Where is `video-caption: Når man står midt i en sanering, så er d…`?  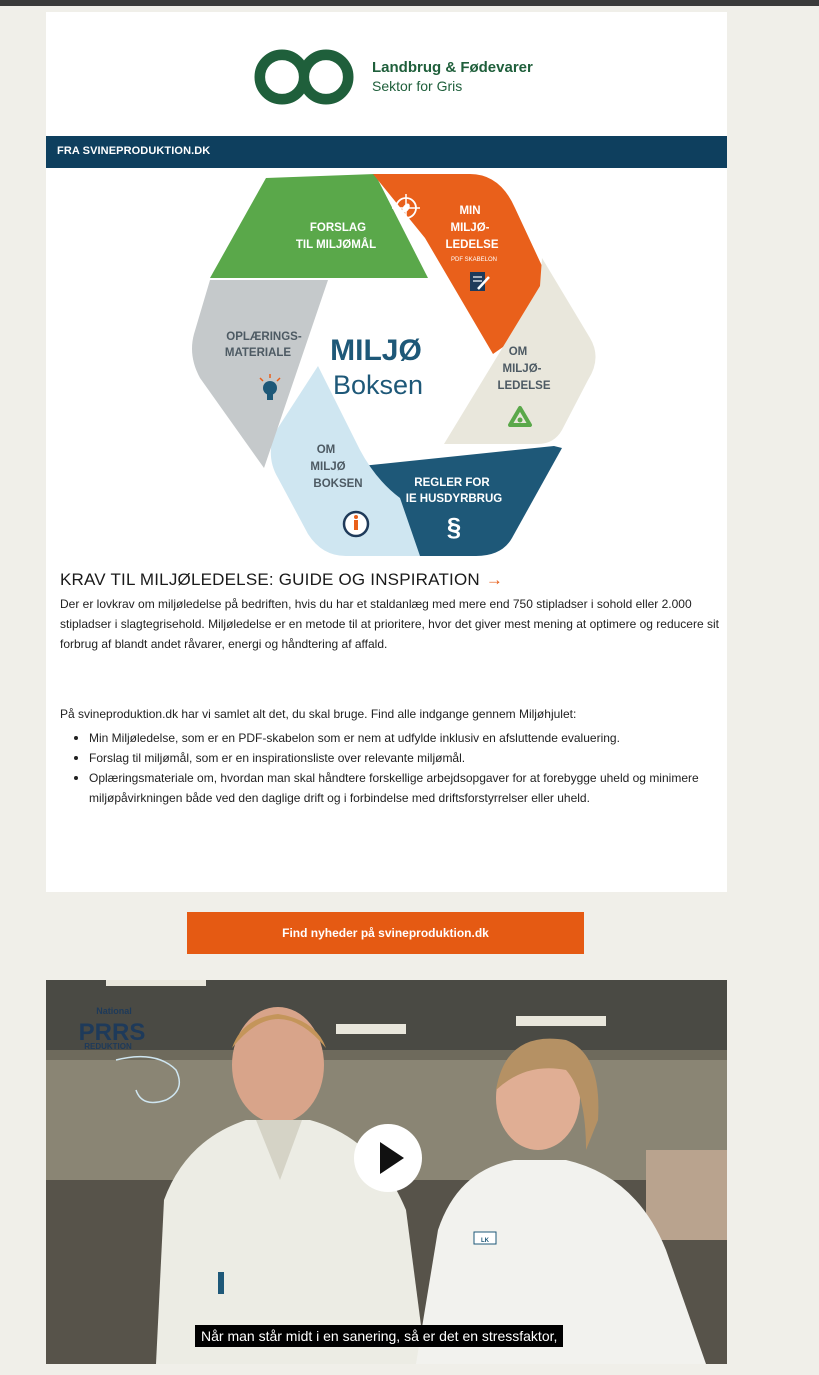
video-caption: Når man står midt i en sanering, så er d… is located at coordinates (379, 1336).